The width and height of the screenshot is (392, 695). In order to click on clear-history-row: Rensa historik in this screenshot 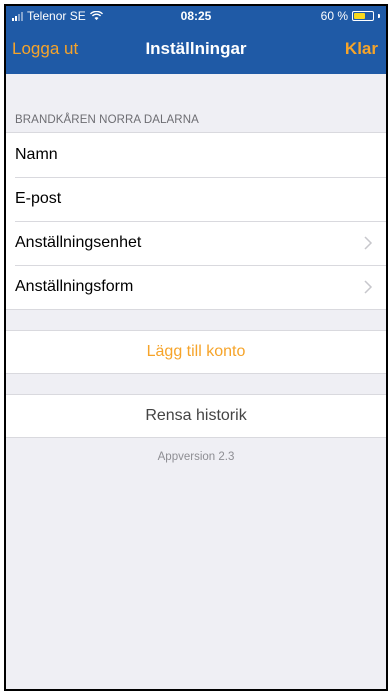, I will do `click(196, 416)`.